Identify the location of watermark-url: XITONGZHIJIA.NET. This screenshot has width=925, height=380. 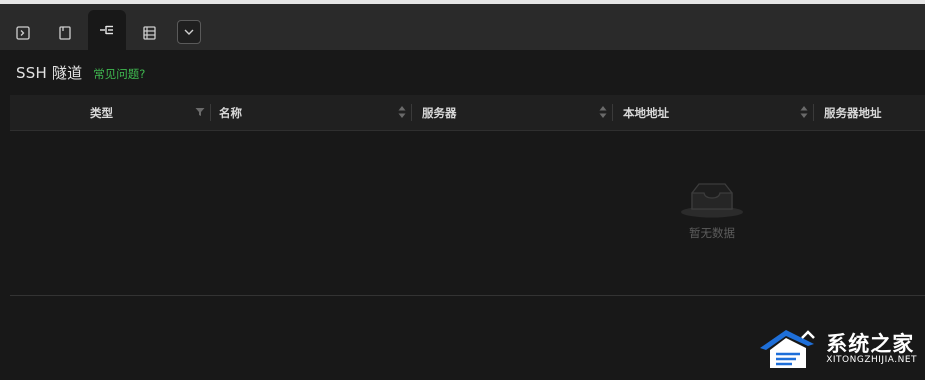
(871, 359).